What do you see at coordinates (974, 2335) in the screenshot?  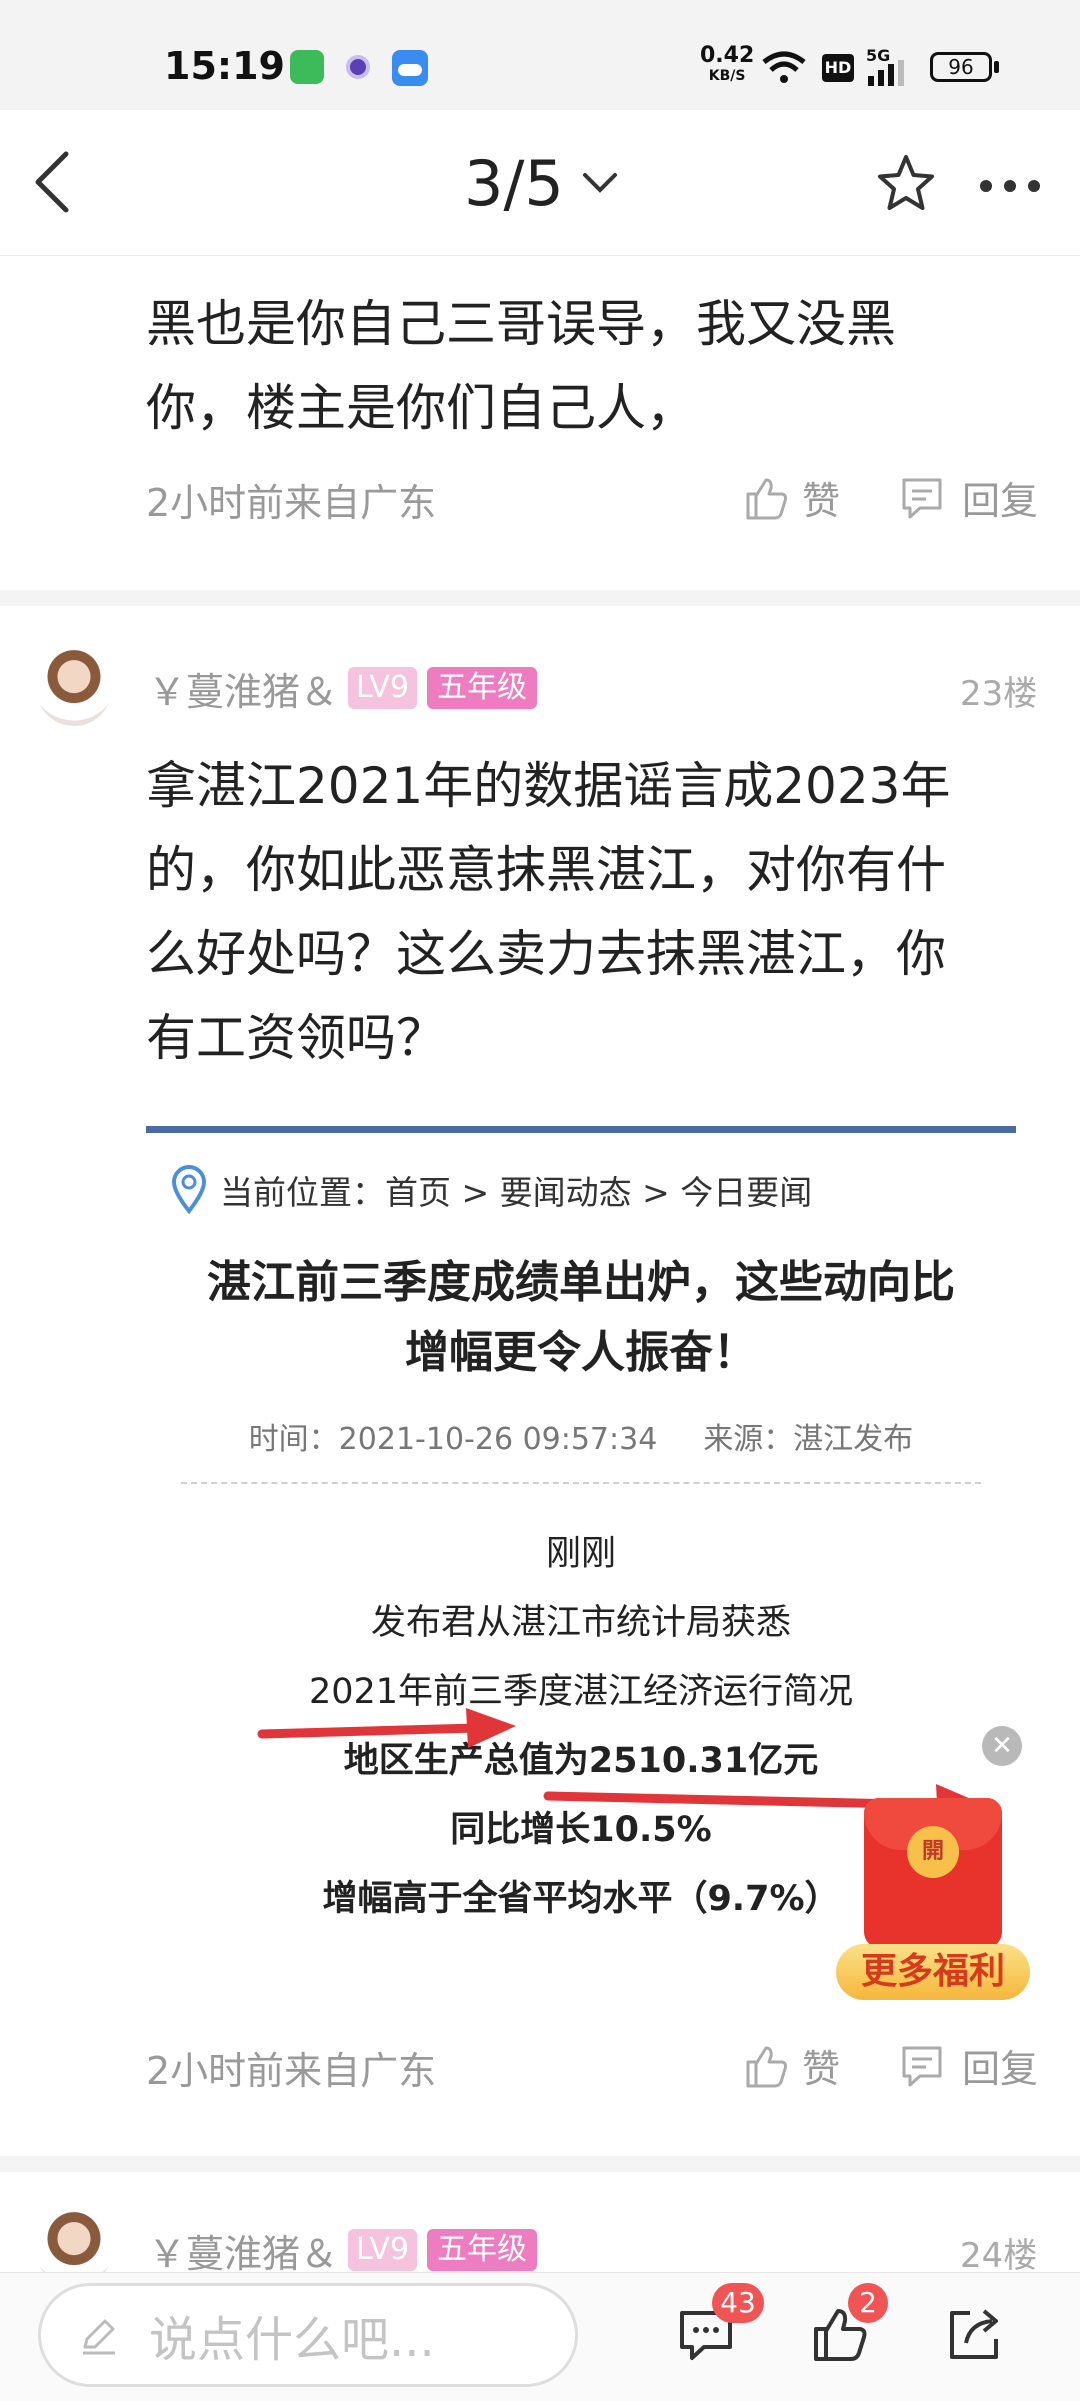 I see `share-icon` at bounding box center [974, 2335].